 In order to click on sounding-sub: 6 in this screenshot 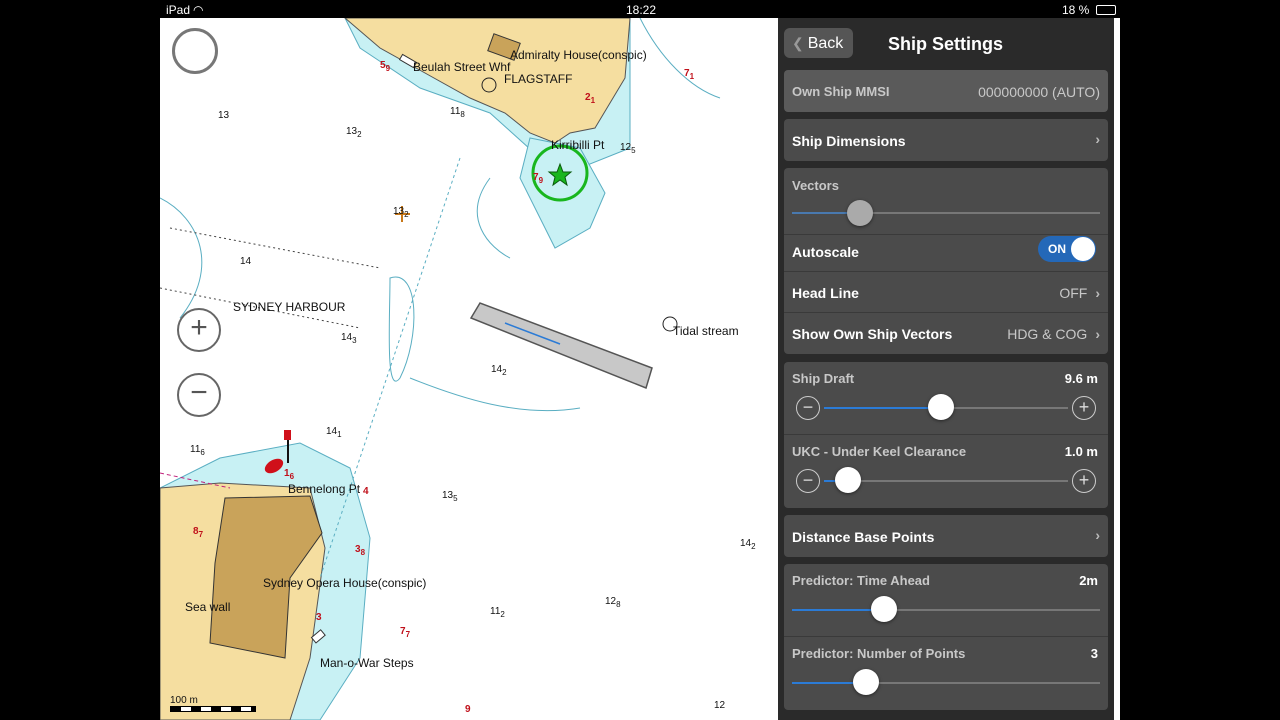, I will do `click(292, 476)`.